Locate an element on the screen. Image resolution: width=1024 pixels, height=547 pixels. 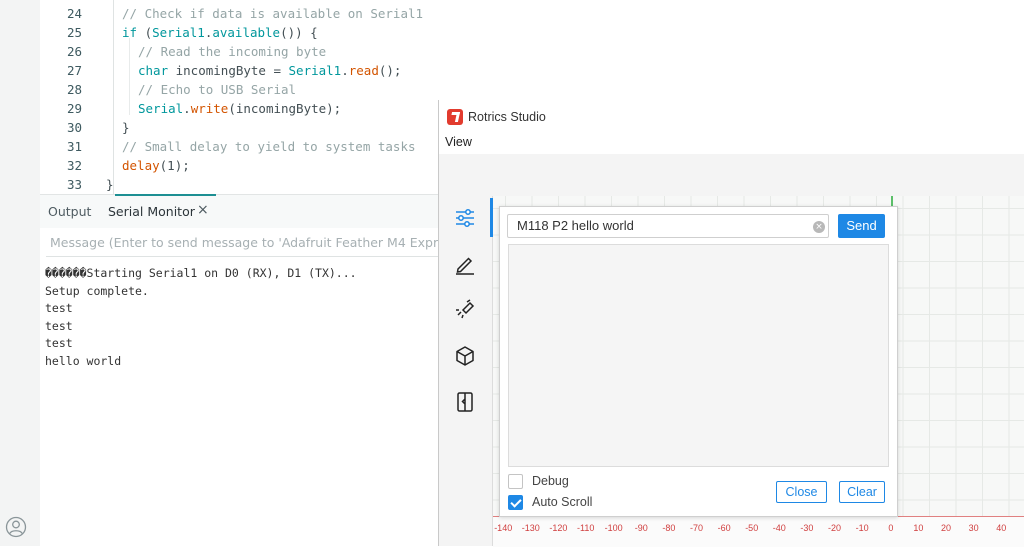
line-number: 27 is located at coordinates (74, 70).